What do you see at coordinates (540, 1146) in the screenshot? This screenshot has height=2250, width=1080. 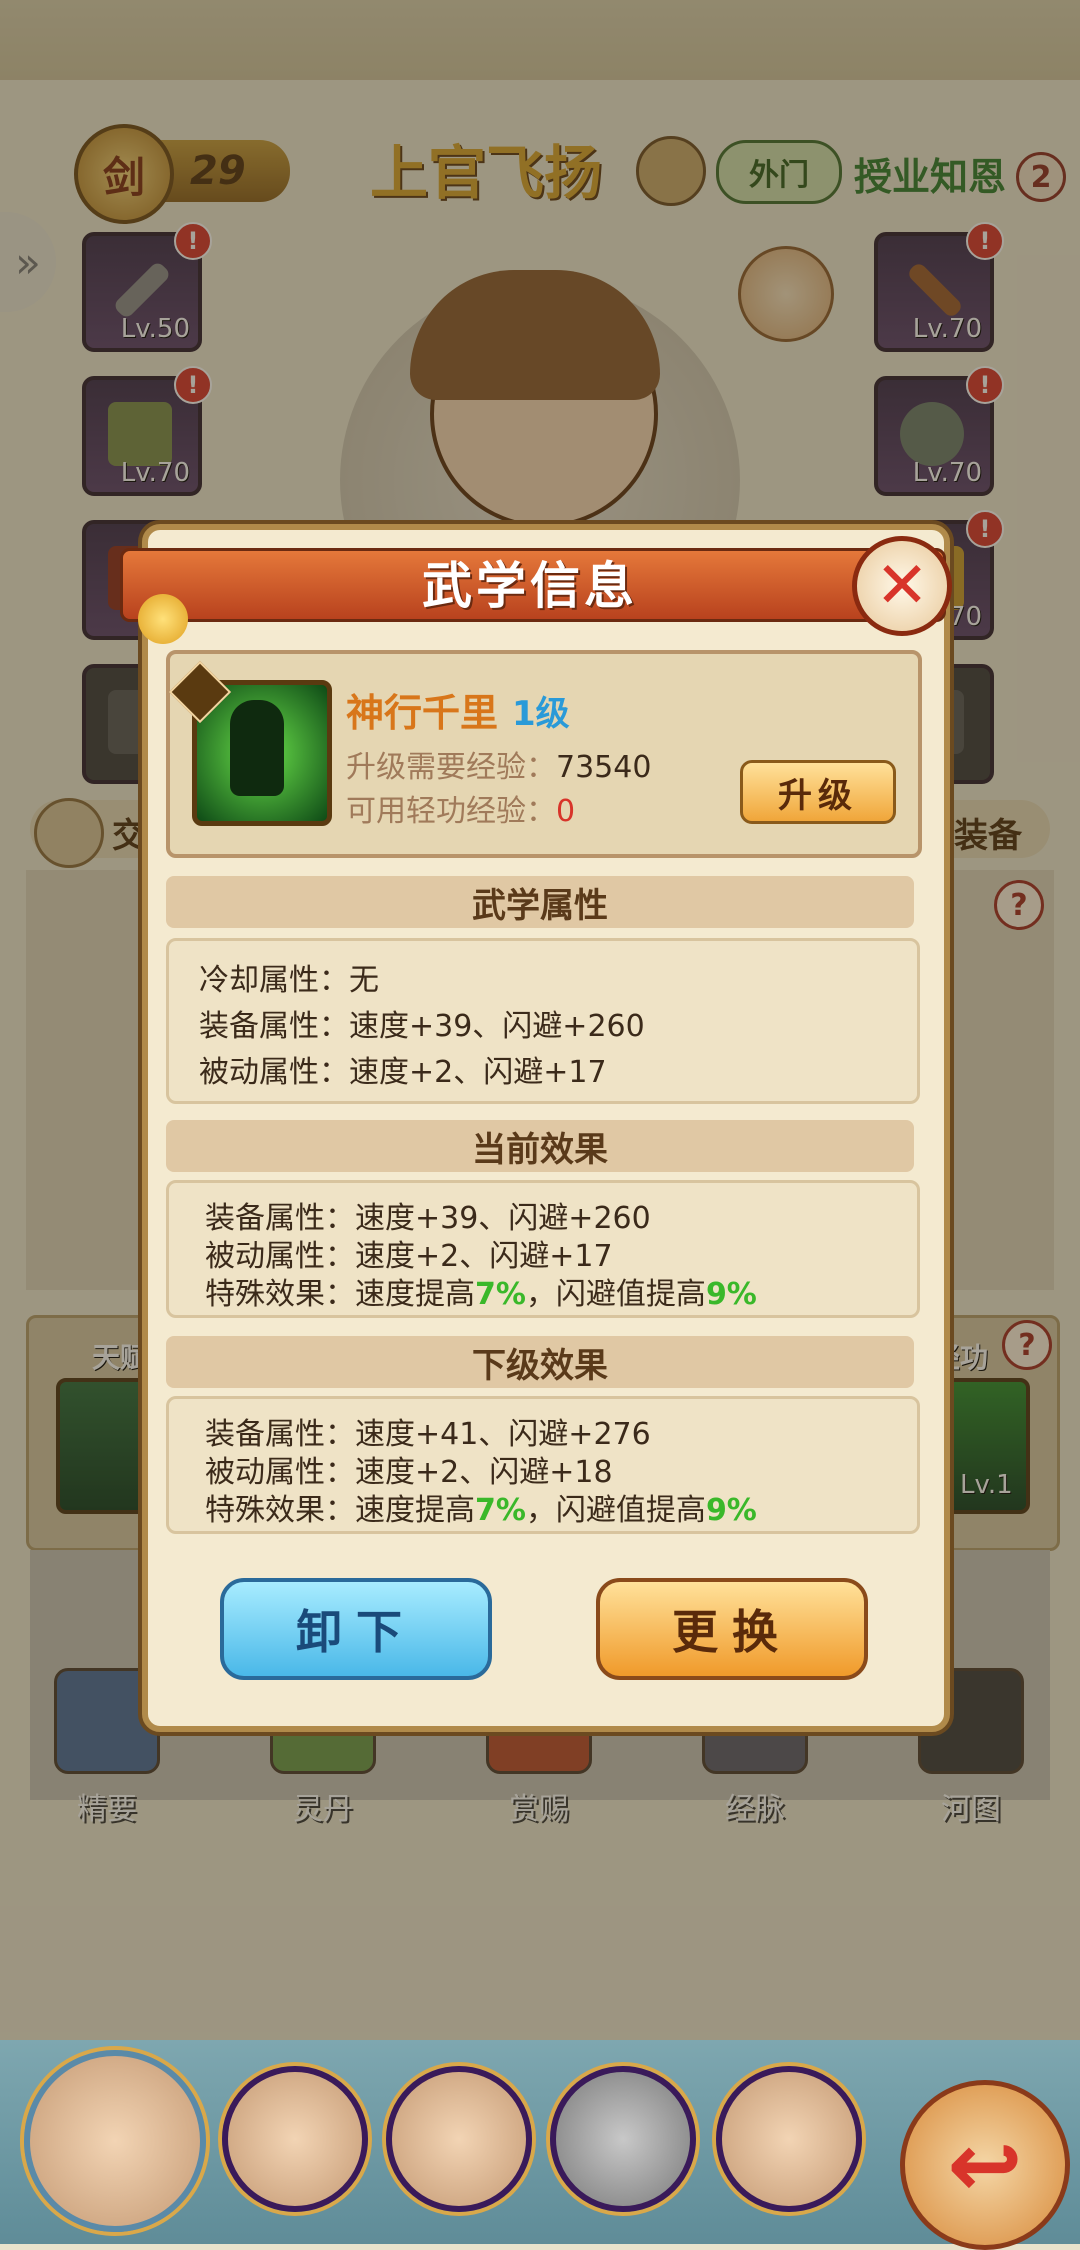 I see `current-effect-header: 当前效果` at bounding box center [540, 1146].